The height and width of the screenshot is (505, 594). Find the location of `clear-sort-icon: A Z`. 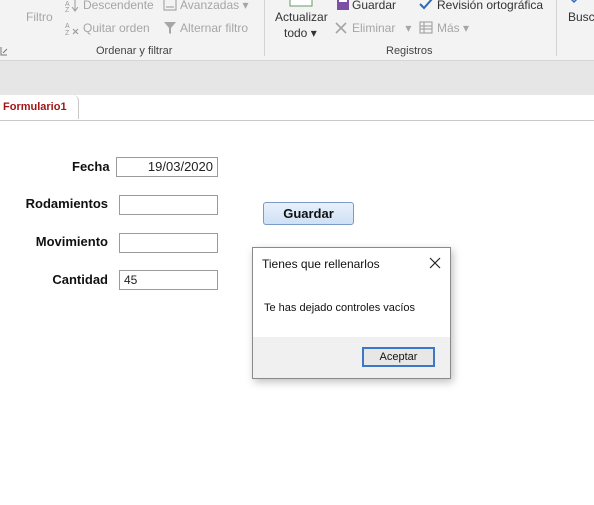

clear-sort-icon: A Z is located at coordinates (72, 29).